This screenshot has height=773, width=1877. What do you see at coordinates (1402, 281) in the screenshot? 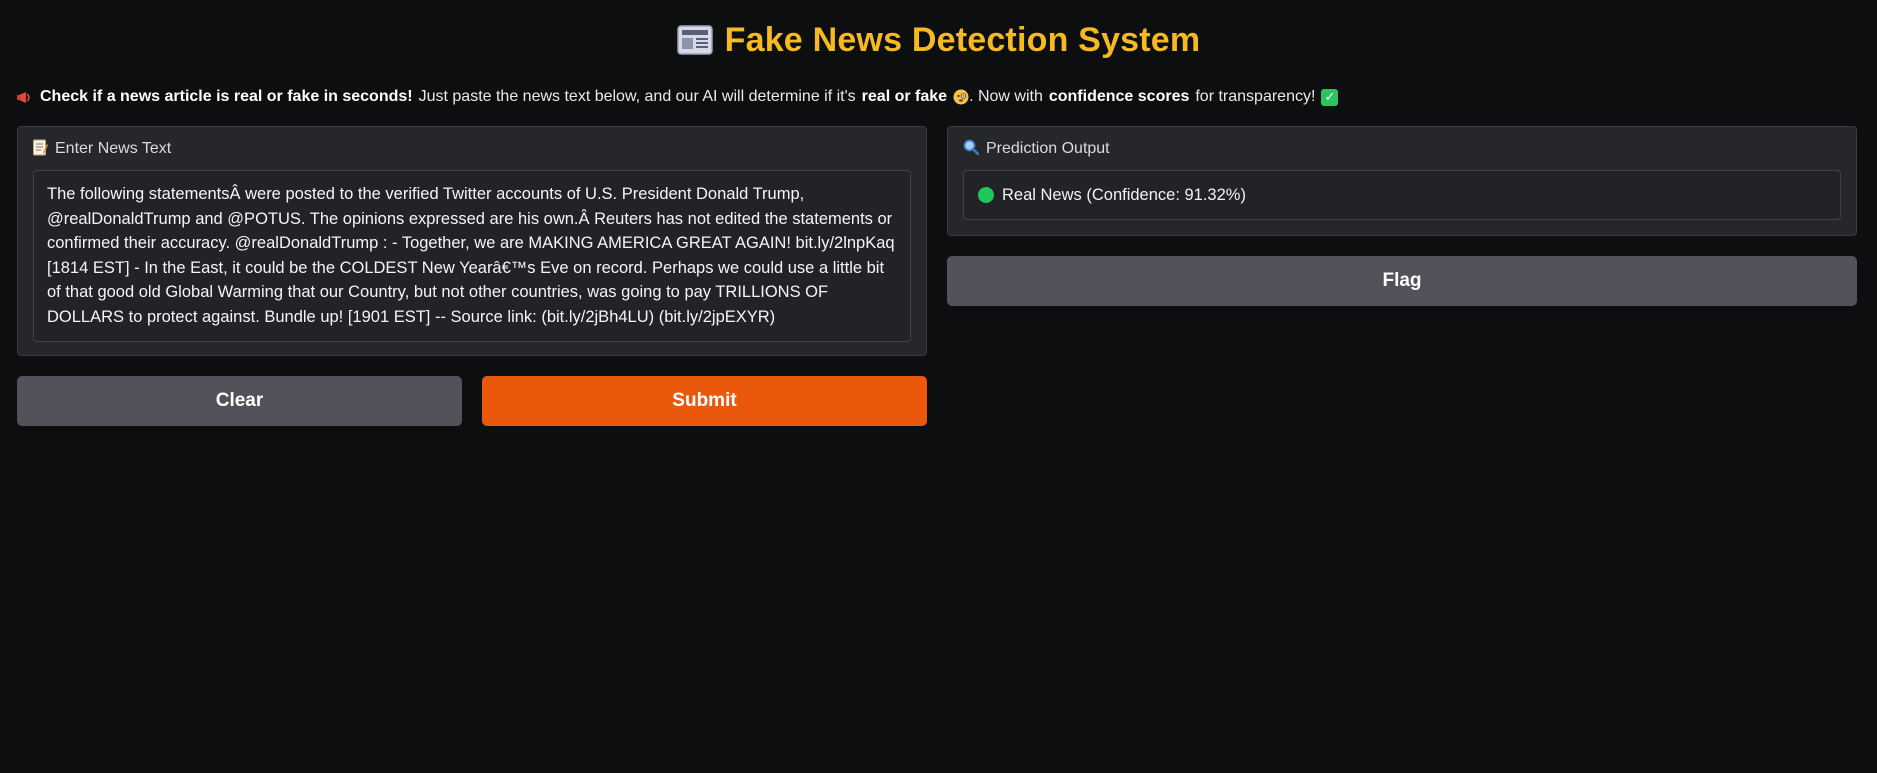
I see `flag-button: Flag` at bounding box center [1402, 281].